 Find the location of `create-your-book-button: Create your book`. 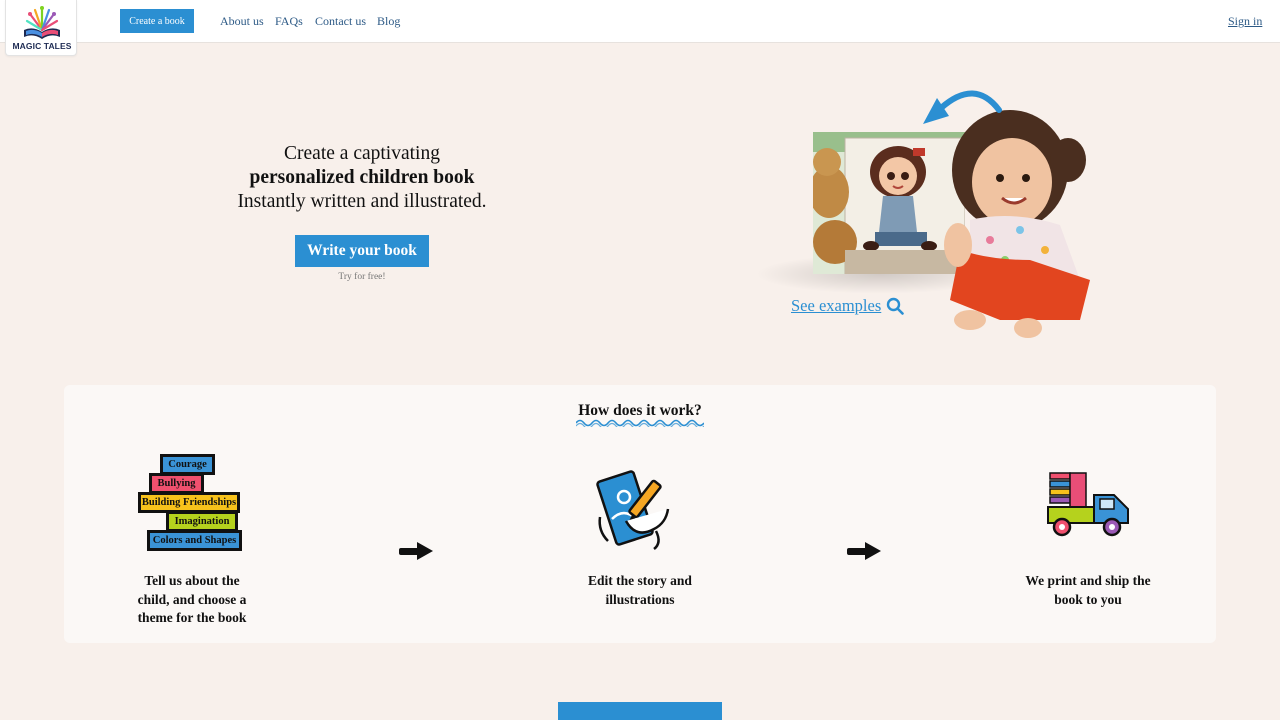

create-your-book-button: Create your book is located at coordinates (640, 711).